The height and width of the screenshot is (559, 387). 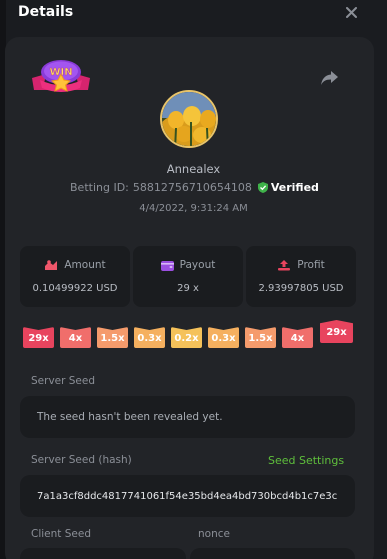 I want to click on profit-value: 2.93997805 USD, so click(x=301, y=288).